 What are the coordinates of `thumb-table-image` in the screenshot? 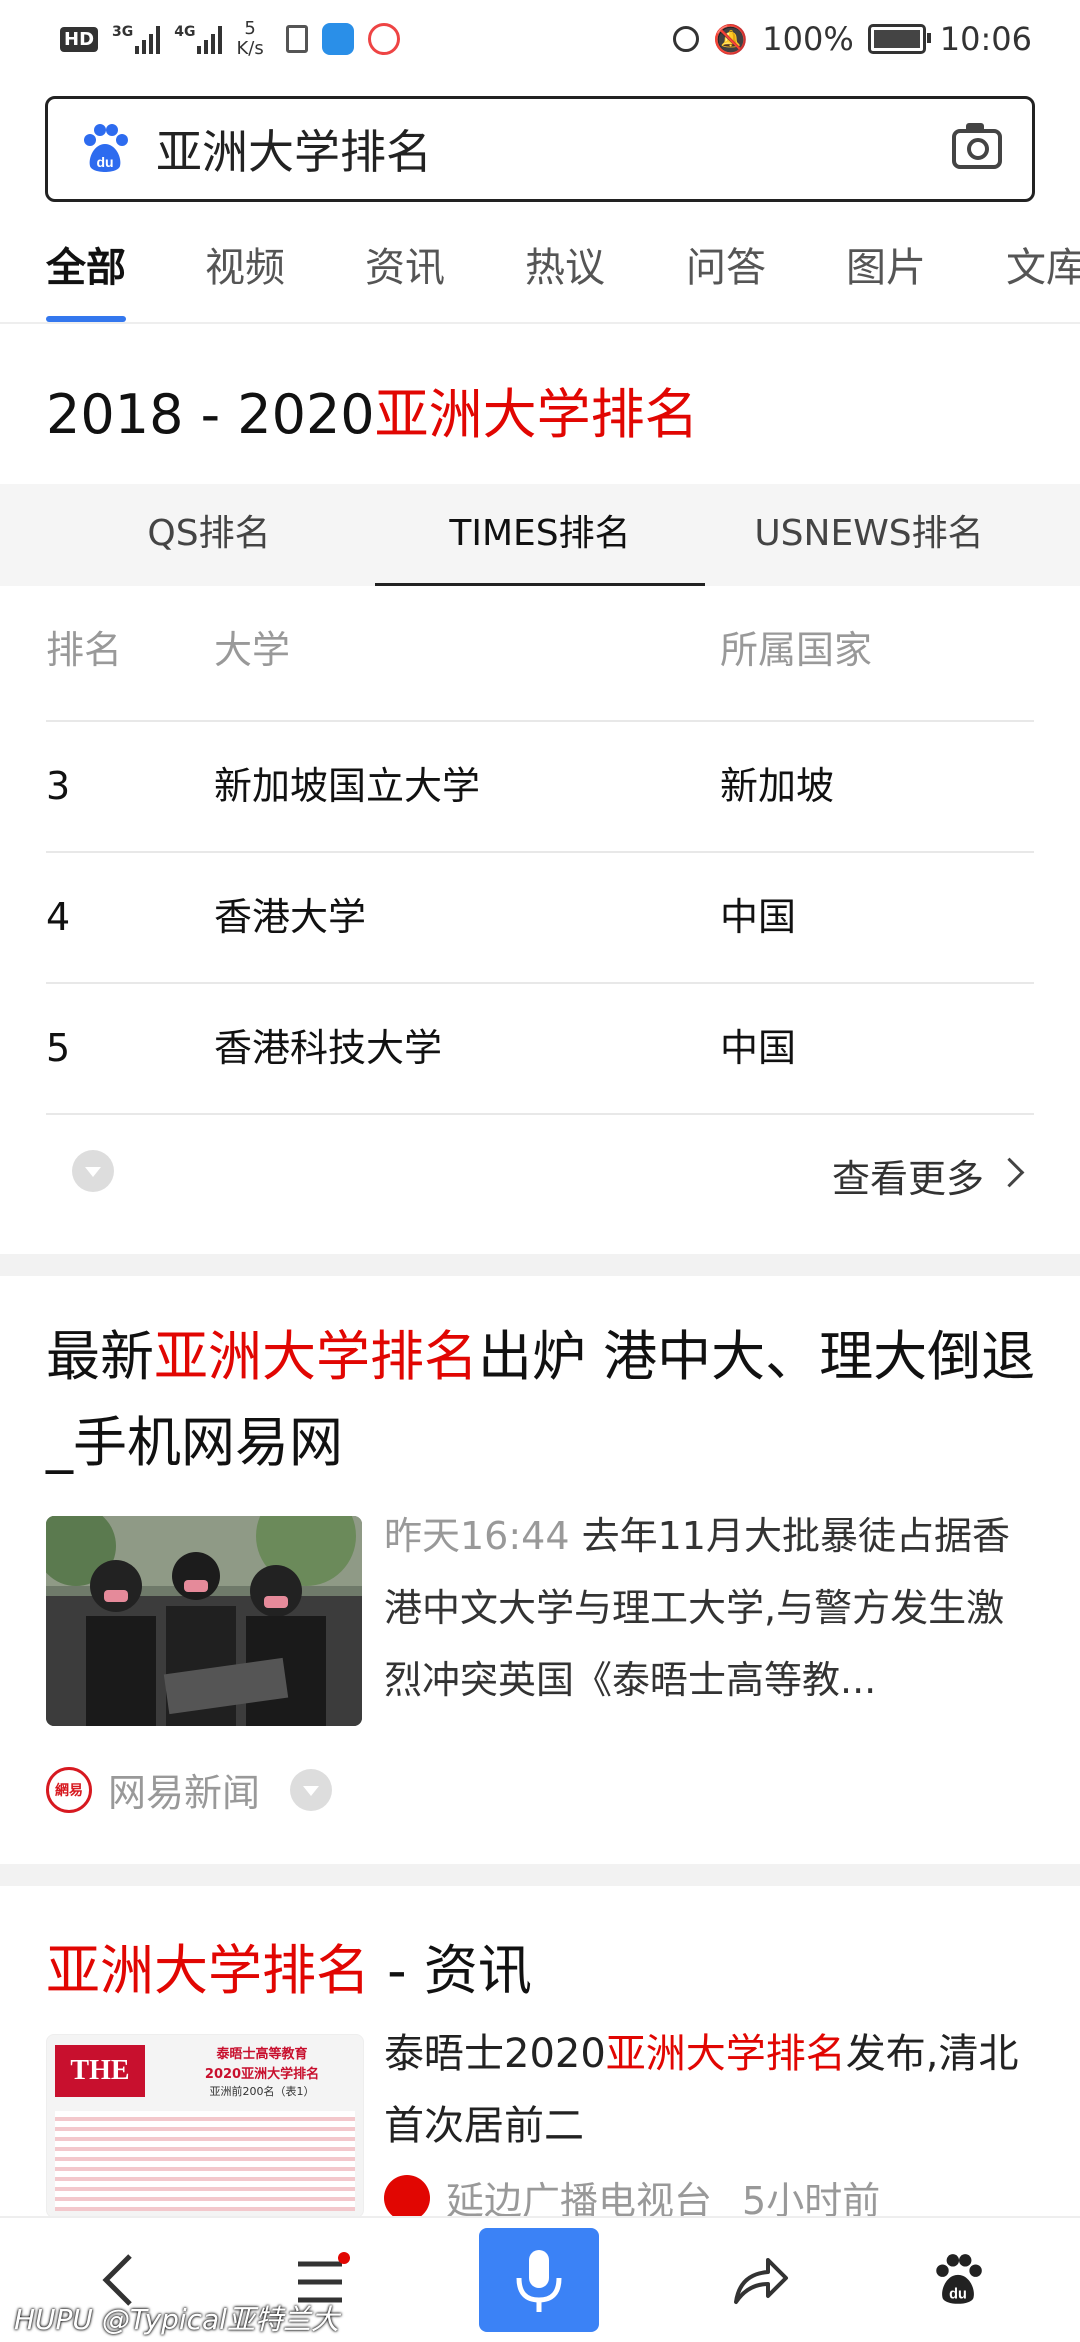 It's located at (205, 2161).